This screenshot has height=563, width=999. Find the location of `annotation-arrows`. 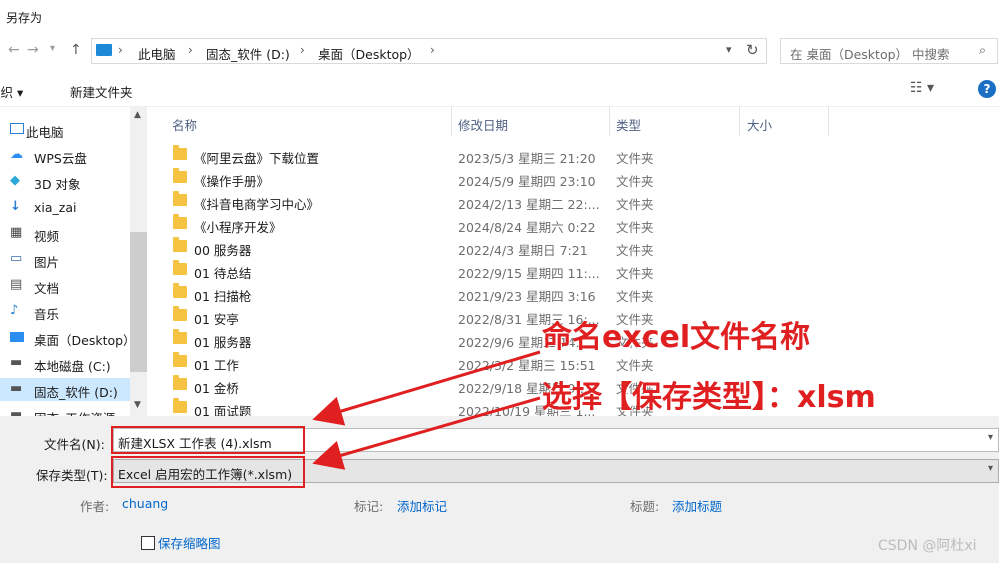

annotation-arrows is located at coordinates (426, 410).